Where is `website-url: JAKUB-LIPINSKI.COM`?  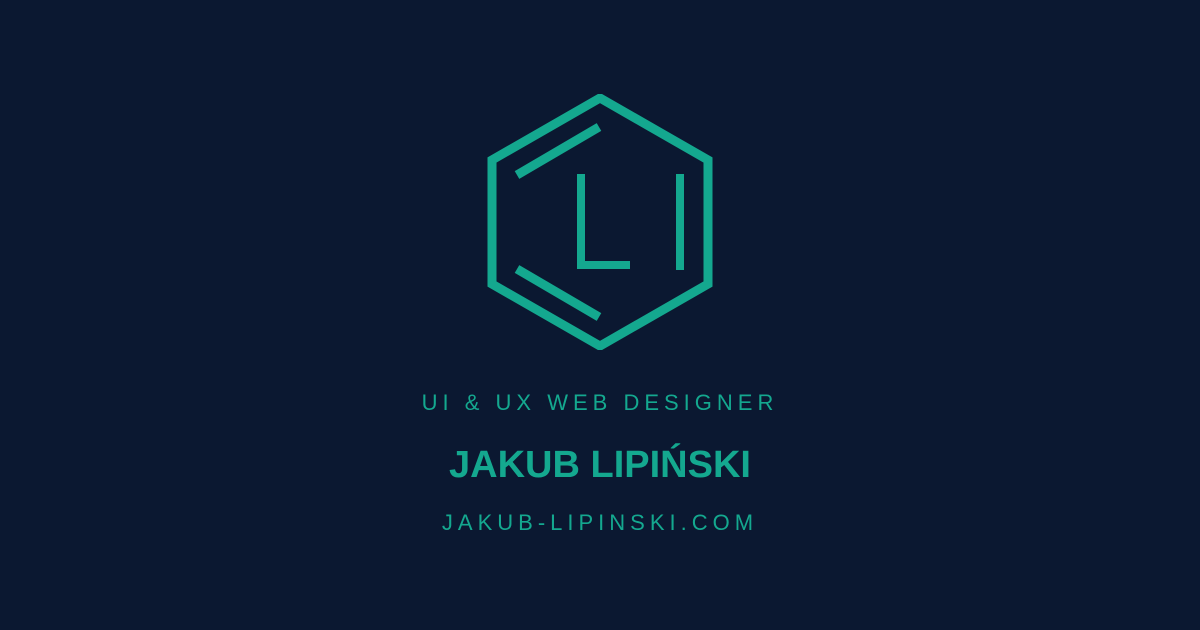 website-url: JAKUB-LIPINSKI.COM is located at coordinates (600, 522).